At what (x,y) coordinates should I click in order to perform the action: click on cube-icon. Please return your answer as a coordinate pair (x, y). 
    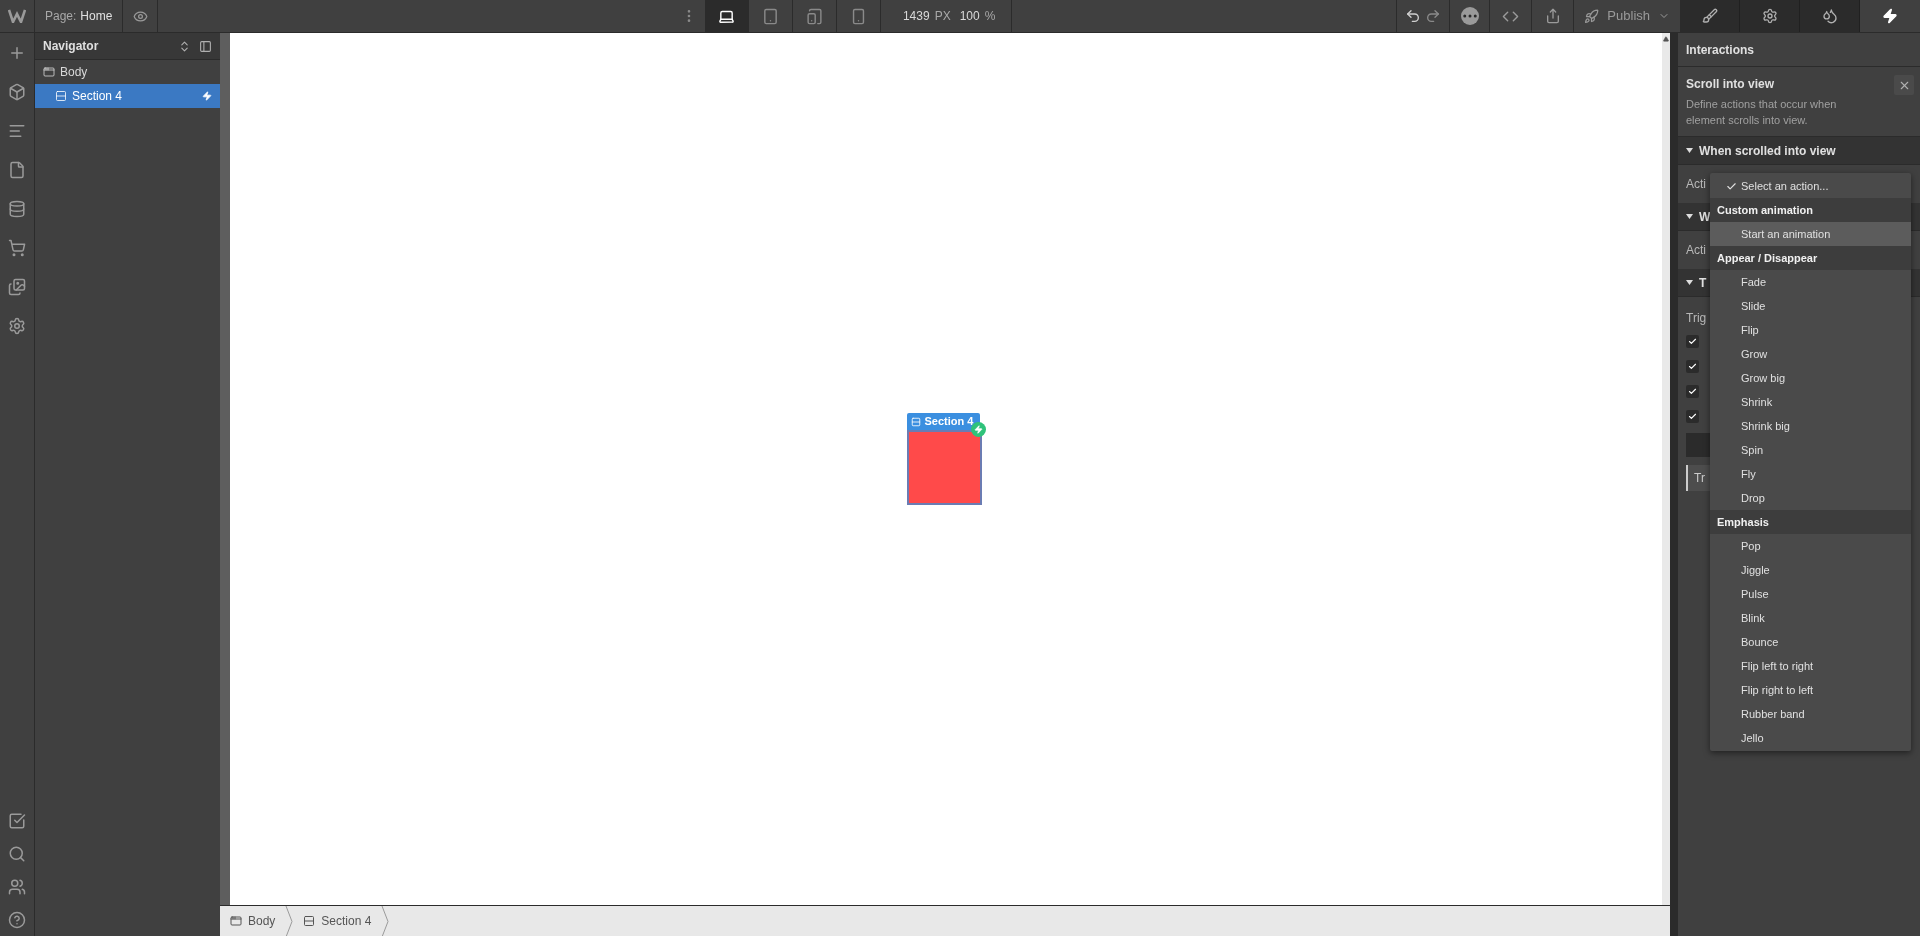
    Looking at the image, I should click on (17, 91).